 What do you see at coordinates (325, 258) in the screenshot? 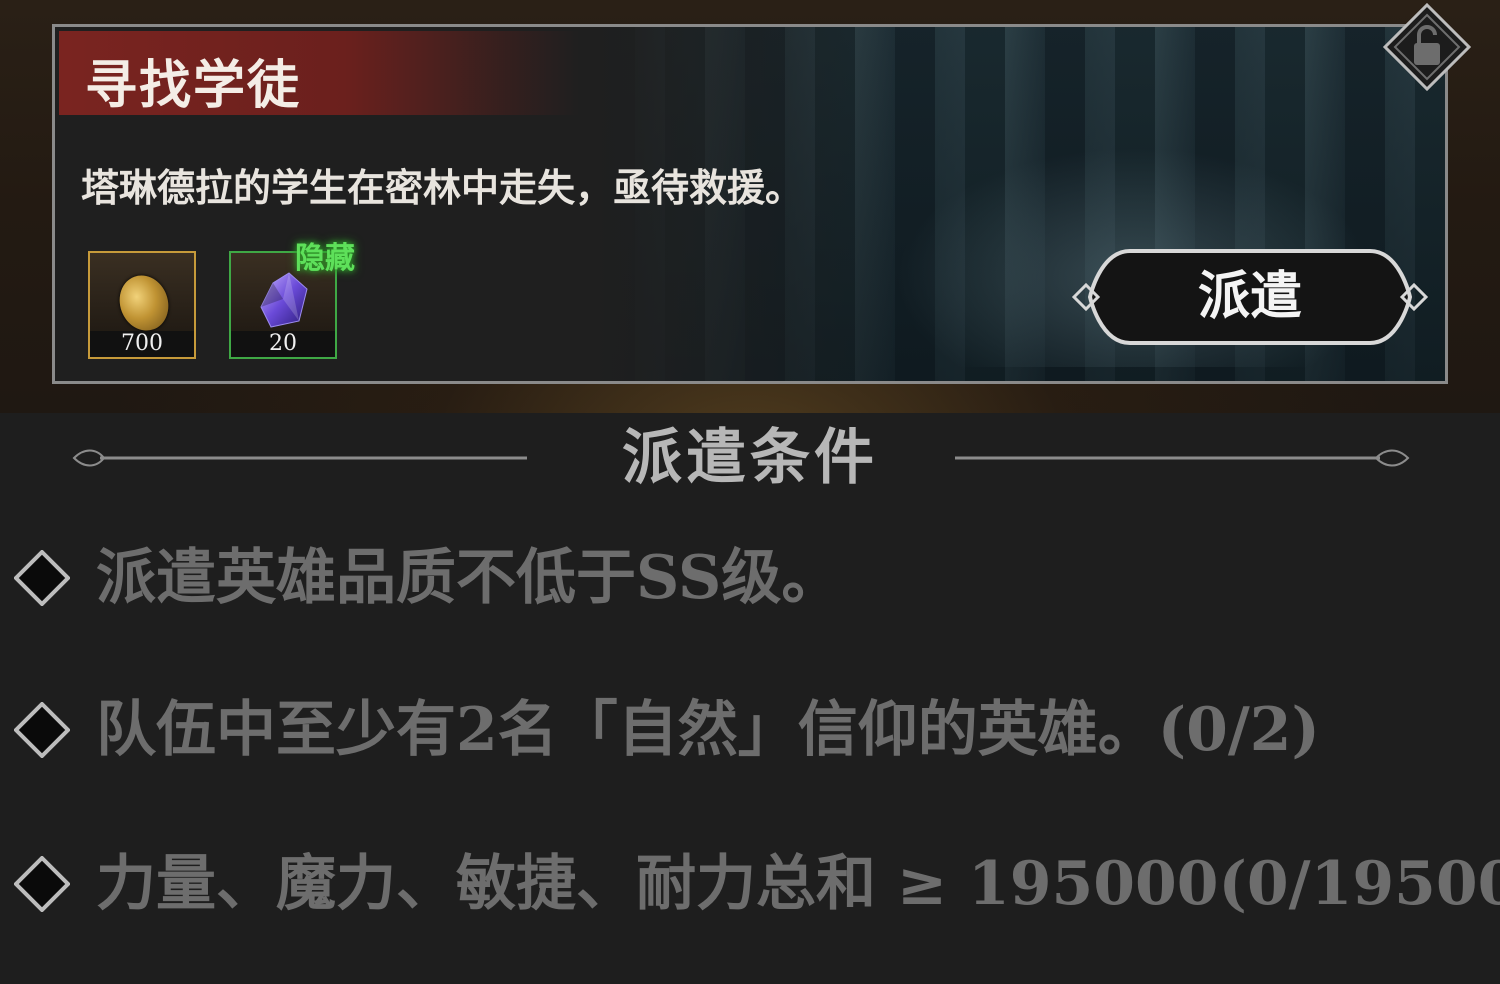
I see `hidden-reward-tag: 隐藏` at bounding box center [325, 258].